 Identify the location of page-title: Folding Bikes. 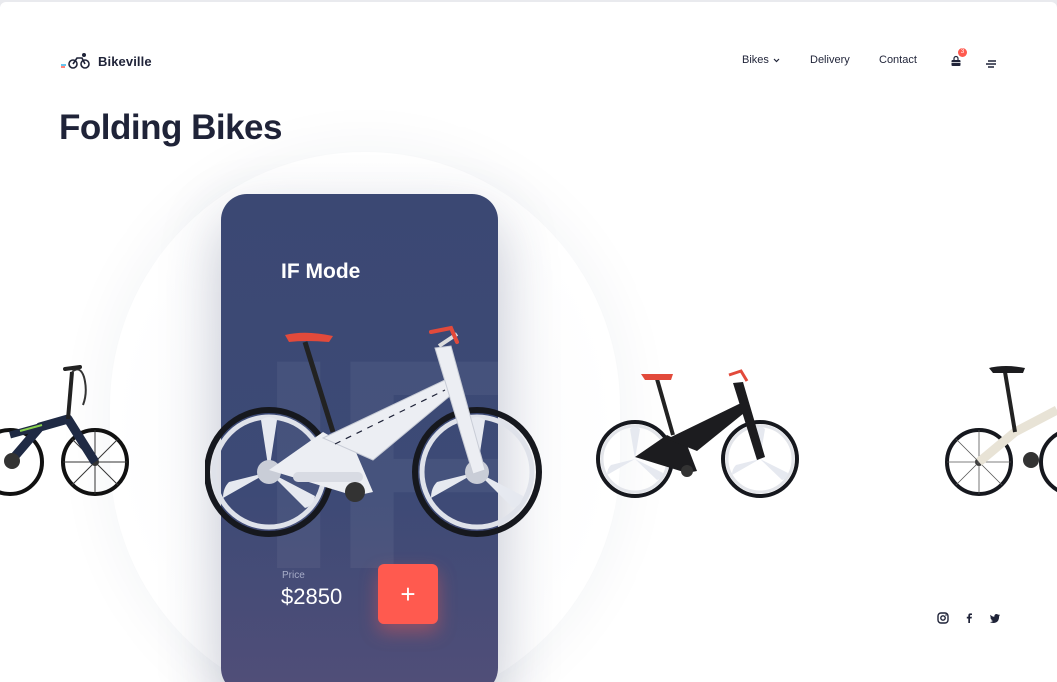
(170, 127).